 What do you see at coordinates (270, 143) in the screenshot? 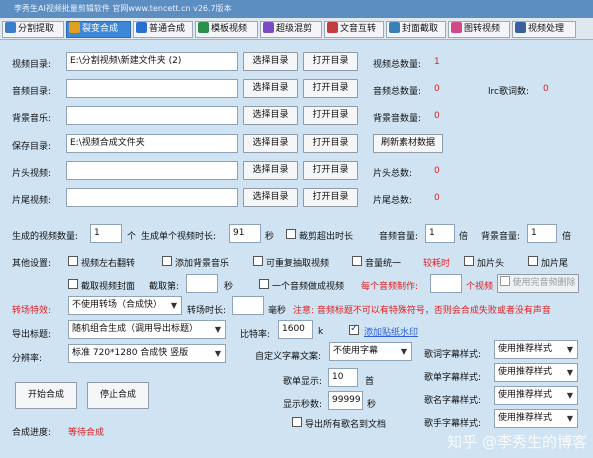
I see `save-select-dir-button: 选择目录` at bounding box center [270, 143].